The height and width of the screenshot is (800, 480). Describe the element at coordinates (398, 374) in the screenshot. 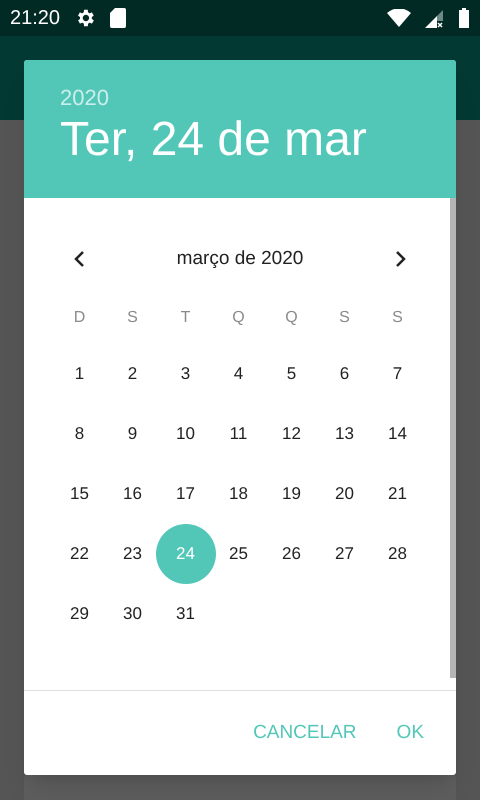

I see `day-cell: 7` at that location.